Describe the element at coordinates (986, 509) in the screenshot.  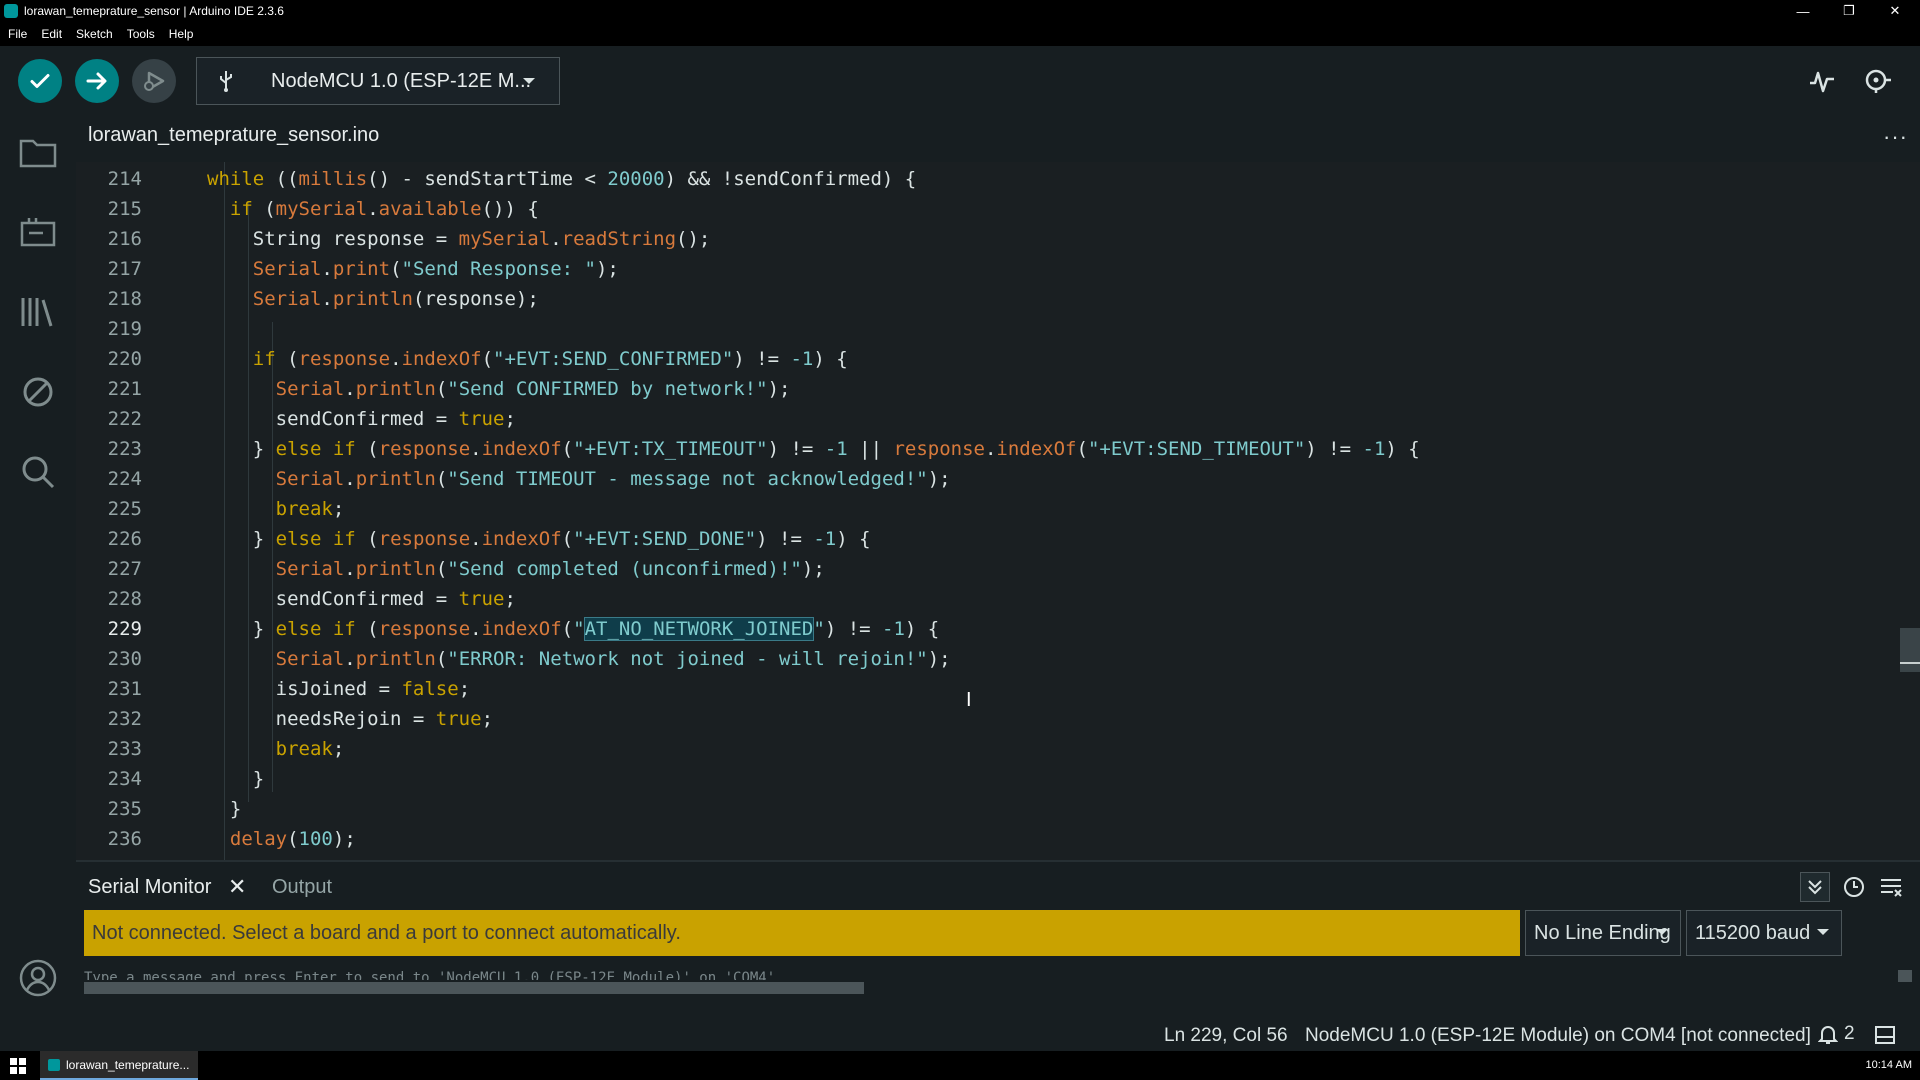
I see `code-line: 225 break;` at that location.